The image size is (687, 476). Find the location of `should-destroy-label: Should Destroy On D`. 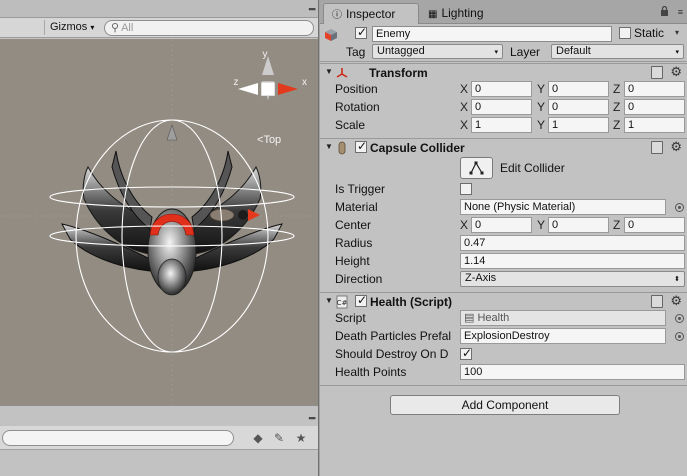

should-destroy-label: Should Destroy On D is located at coordinates (392, 354).